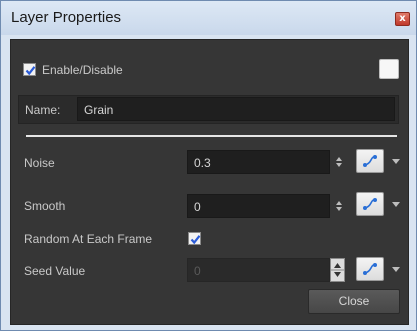 The width and height of the screenshot is (417, 331). Describe the element at coordinates (66, 17) in the screenshot. I see `dialog-title: Layer Properties` at that location.